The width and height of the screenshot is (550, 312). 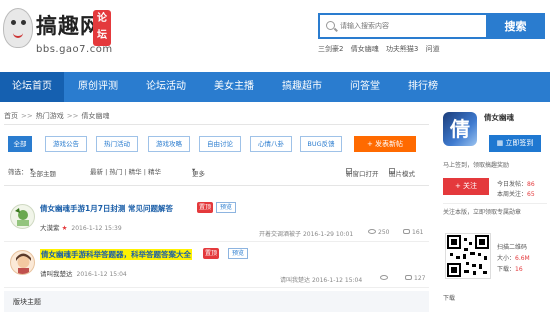 I want to click on download-count: 下载：16, so click(x=510, y=268).